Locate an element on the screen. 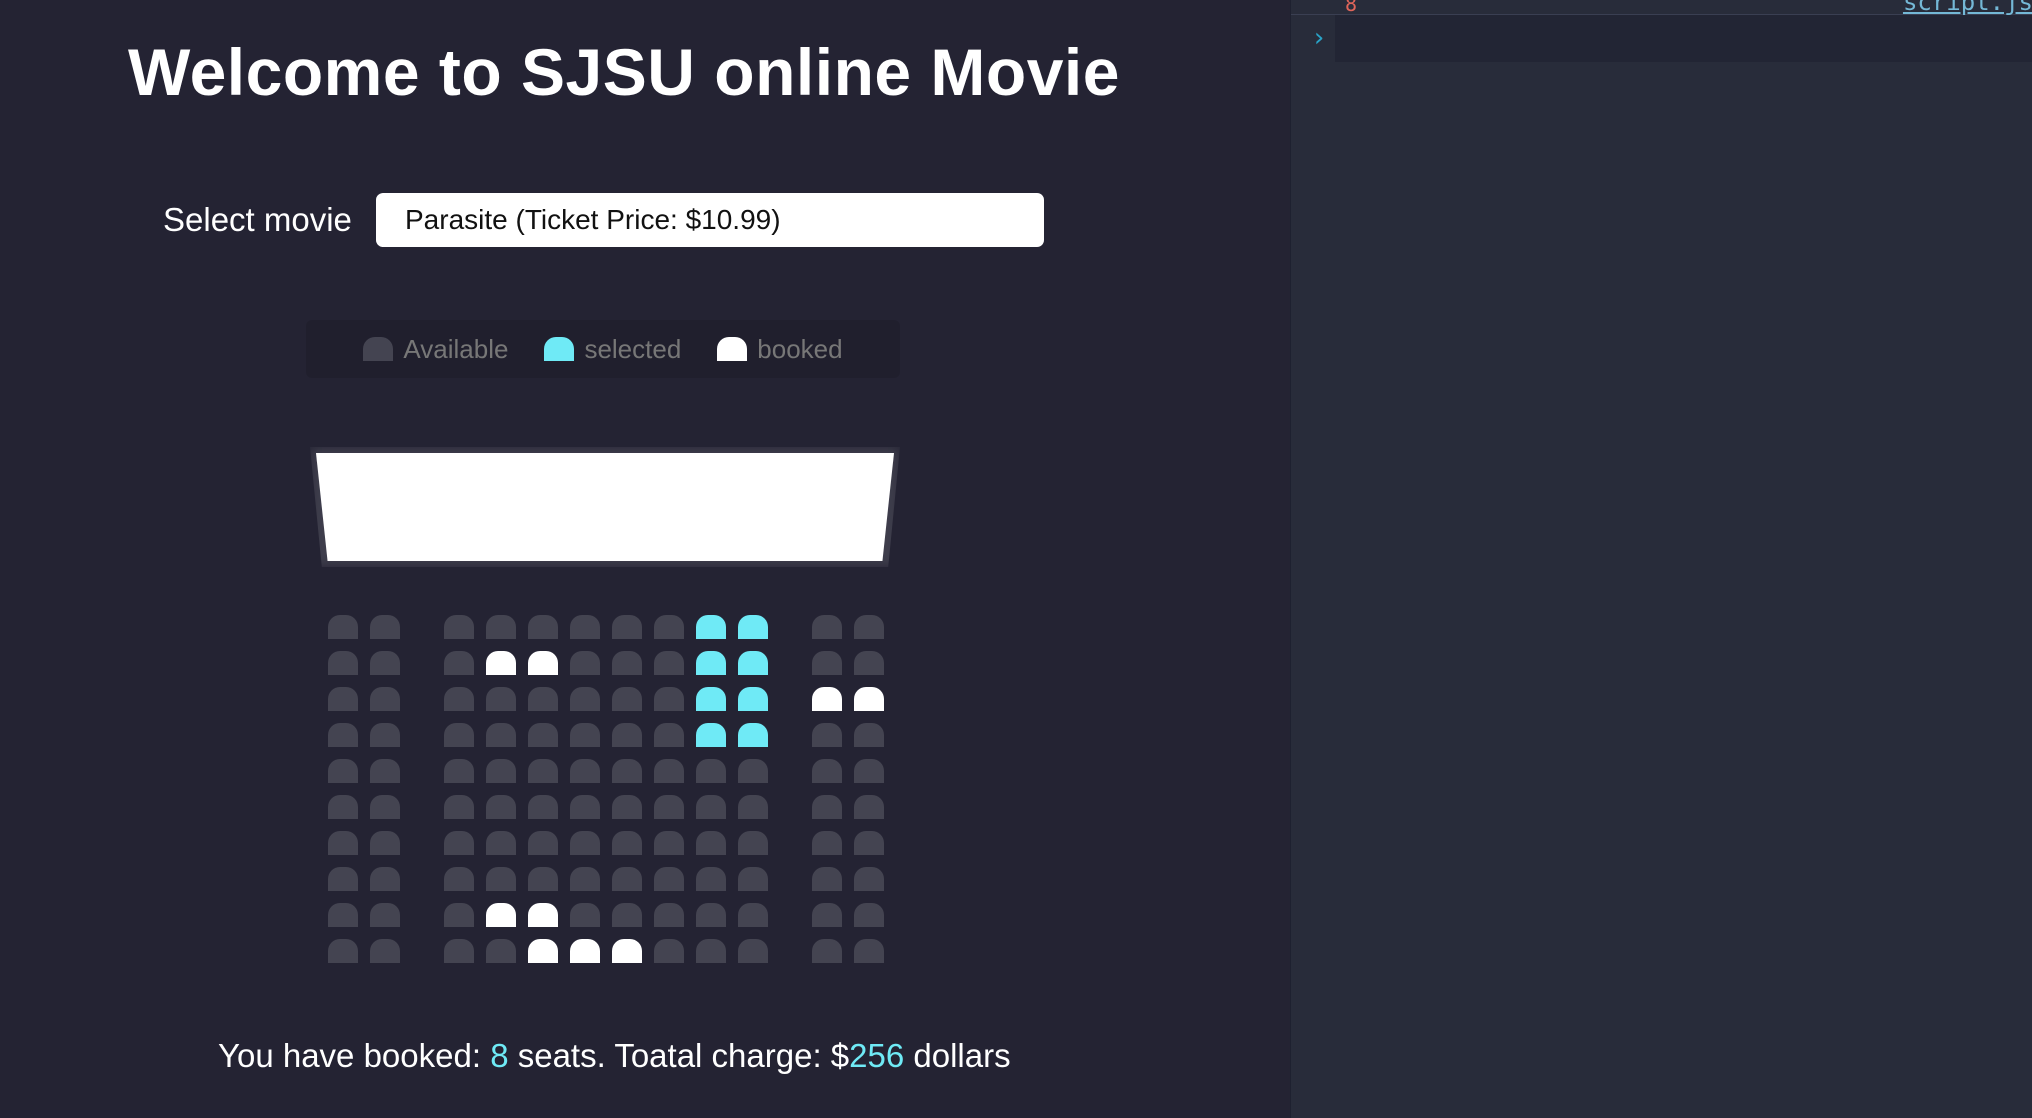 This screenshot has width=2032, height=1118. console-input is located at coordinates (1683, 38).